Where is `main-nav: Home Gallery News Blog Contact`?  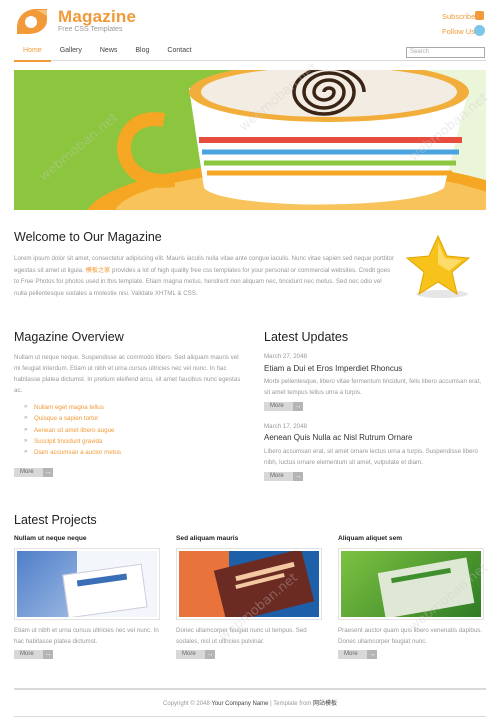
main-nav: Home Gallery News Blog Contact is located at coordinates (107, 53).